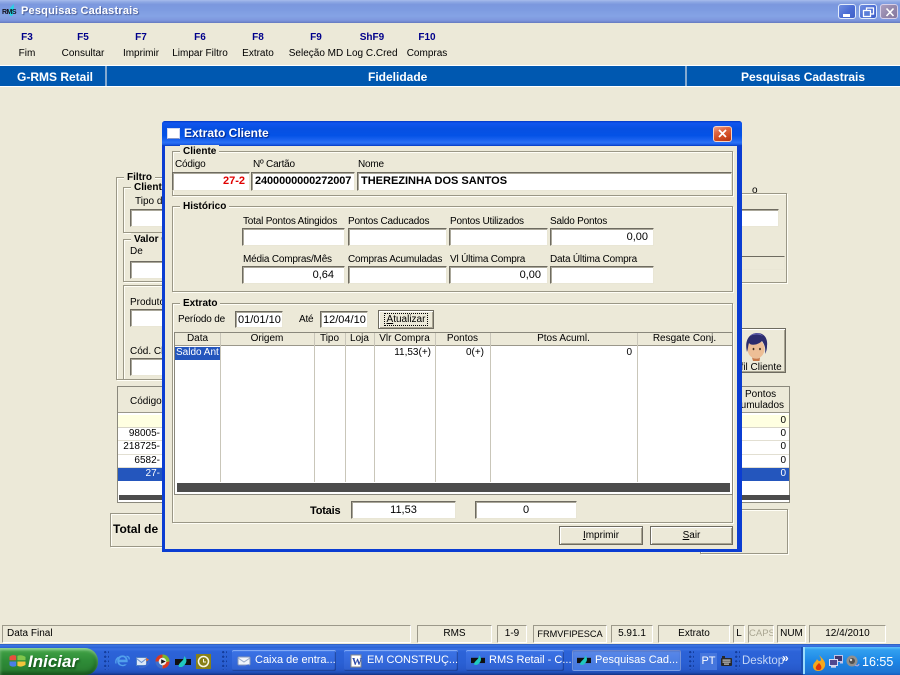 Image resolution: width=900 pixels, height=675 pixels. I want to click on svg-text: RMS, so click(9, 12).